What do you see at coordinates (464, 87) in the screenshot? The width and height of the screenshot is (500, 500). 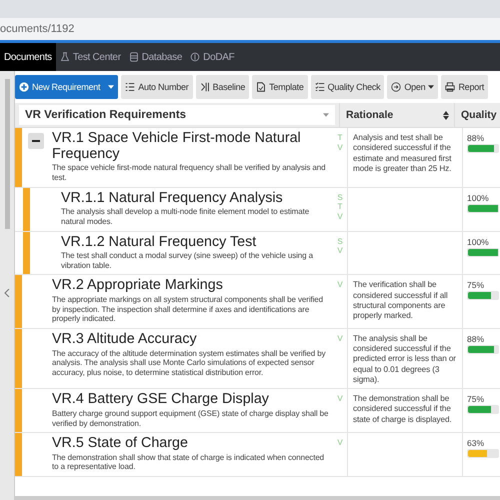 I see `toolbar-button: Report` at bounding box center [464, 87].